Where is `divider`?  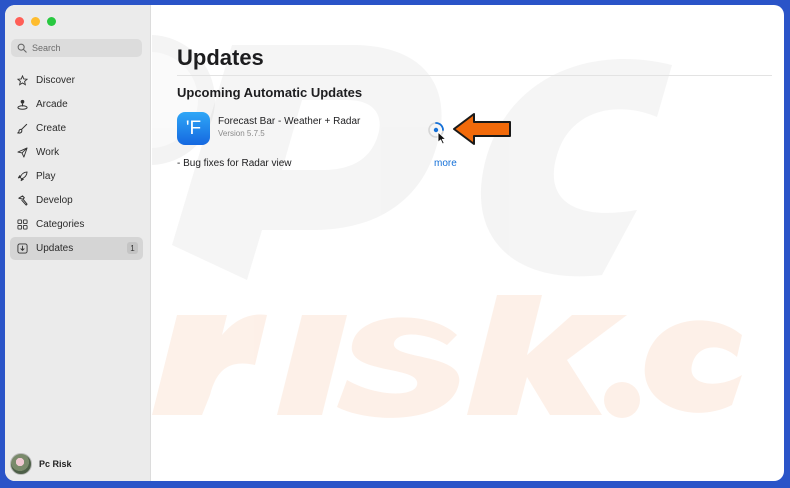
divider is located at coordinates (474, 75).